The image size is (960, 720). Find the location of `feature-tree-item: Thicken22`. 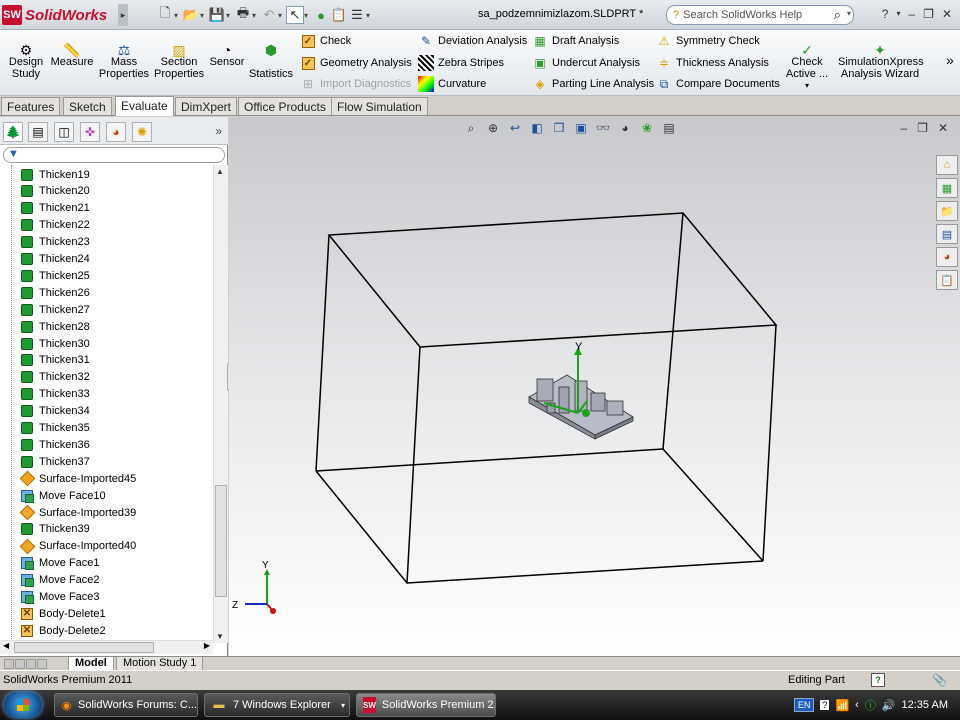

feature-tree-item: Thicken22 is located at coordinates (55, 225).